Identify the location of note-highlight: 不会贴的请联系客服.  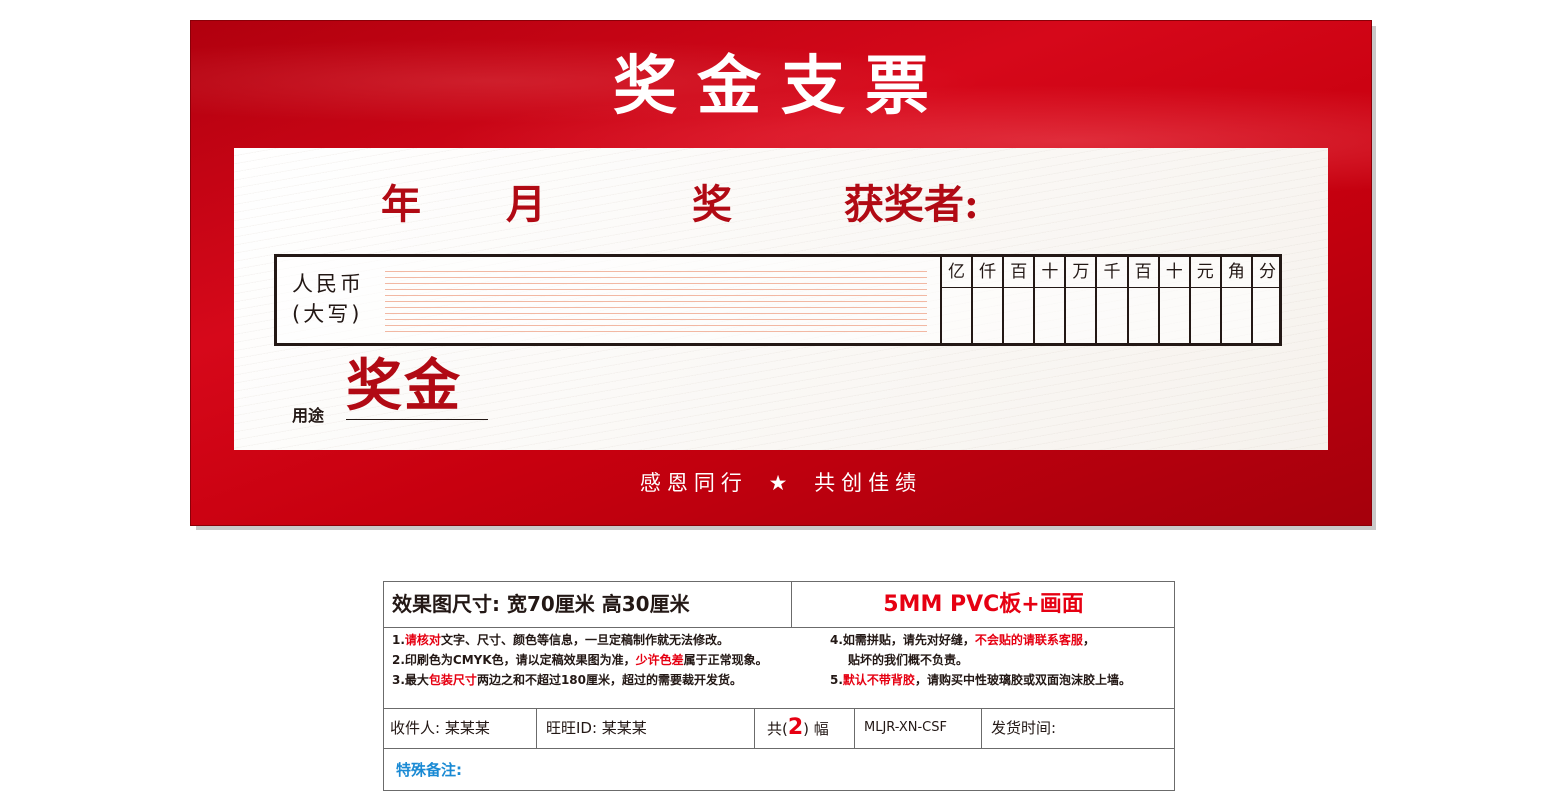
(1028, 640).